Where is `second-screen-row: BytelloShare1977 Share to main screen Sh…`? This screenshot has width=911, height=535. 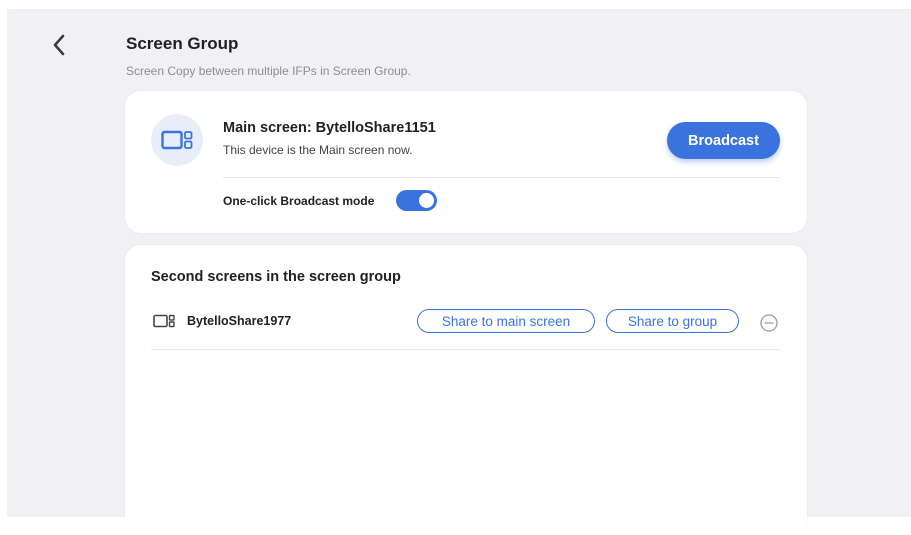
second-screen-row: BytelloShare1977 Share to main screen Sh… is located at coordinates (465, 322).